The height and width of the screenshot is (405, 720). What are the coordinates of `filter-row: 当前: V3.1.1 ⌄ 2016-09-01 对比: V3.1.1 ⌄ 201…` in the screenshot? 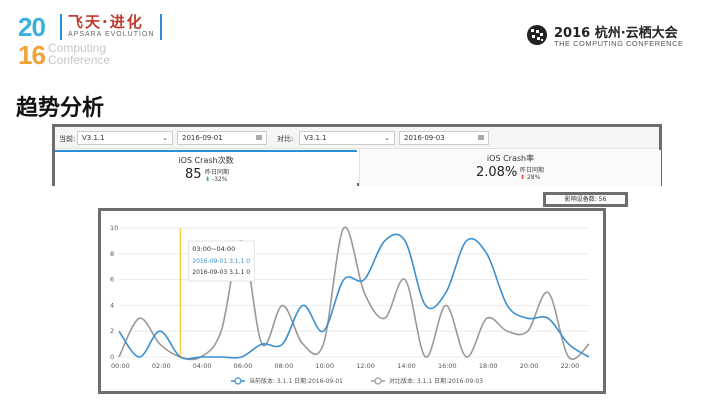 It's located at (357, 138).